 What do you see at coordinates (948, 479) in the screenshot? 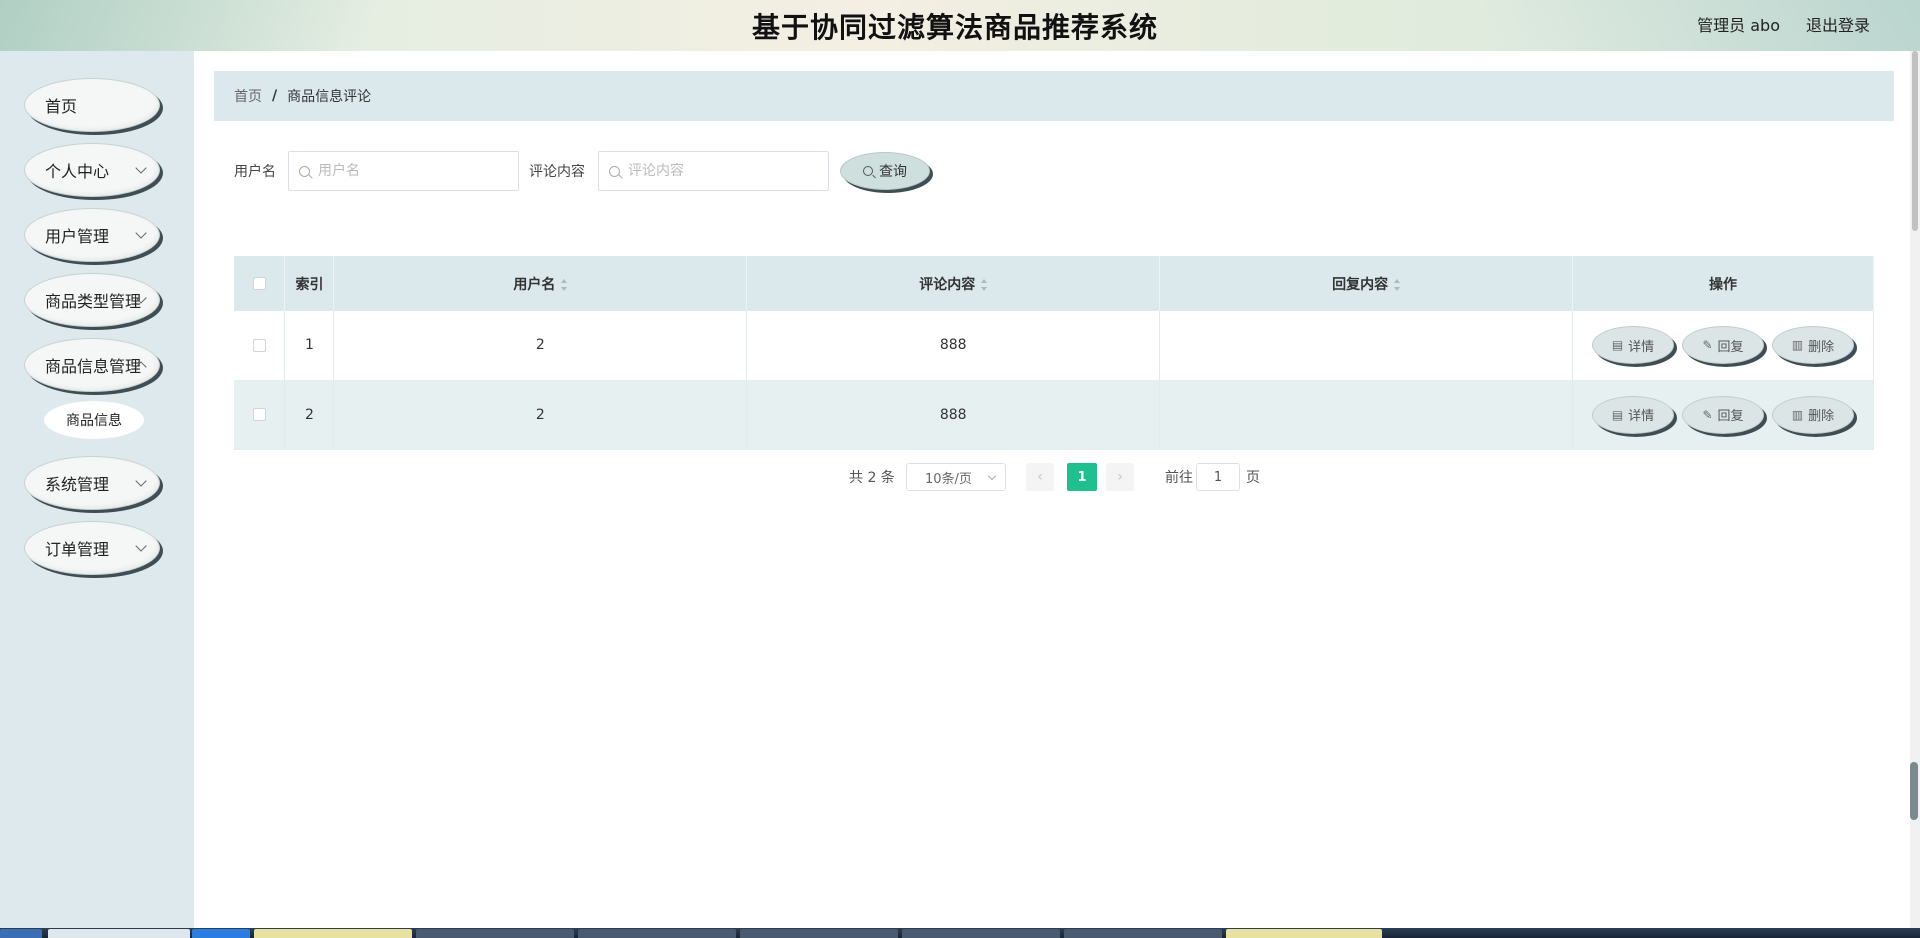
I see `page-size-value: 10条/页` at bounding box center [948, 479].